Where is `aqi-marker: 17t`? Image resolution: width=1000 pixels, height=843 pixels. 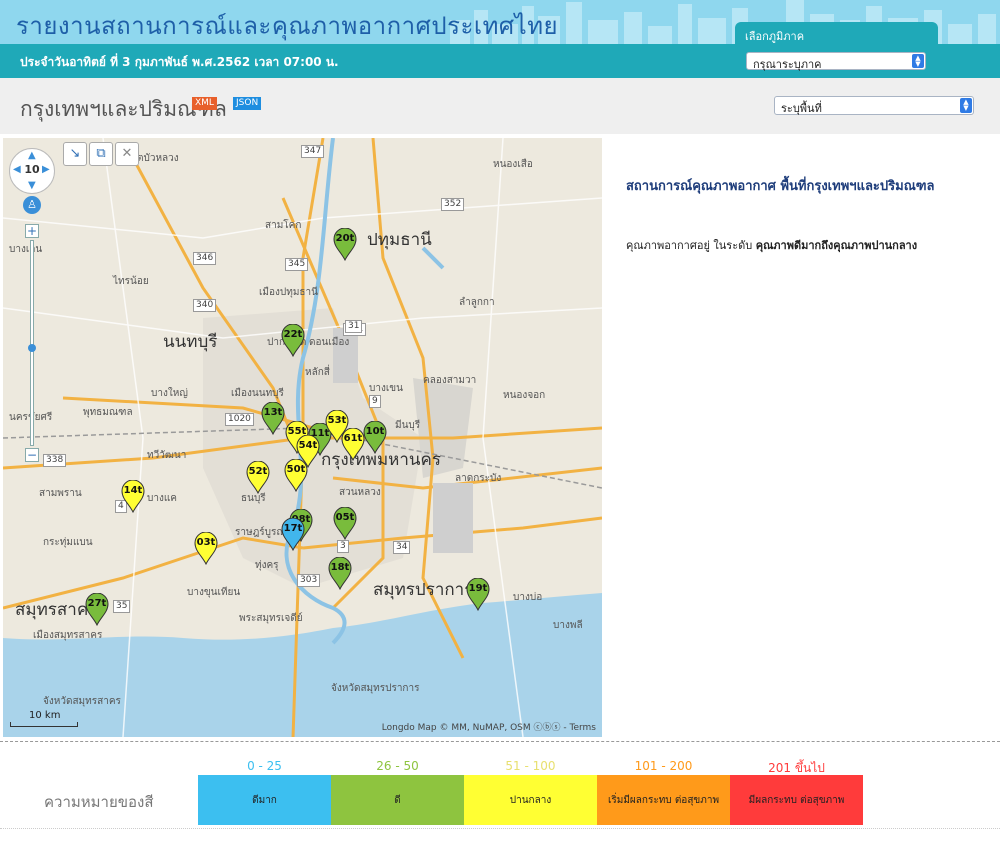
aqi-marker: 17t is located at coordinates (293, 534).